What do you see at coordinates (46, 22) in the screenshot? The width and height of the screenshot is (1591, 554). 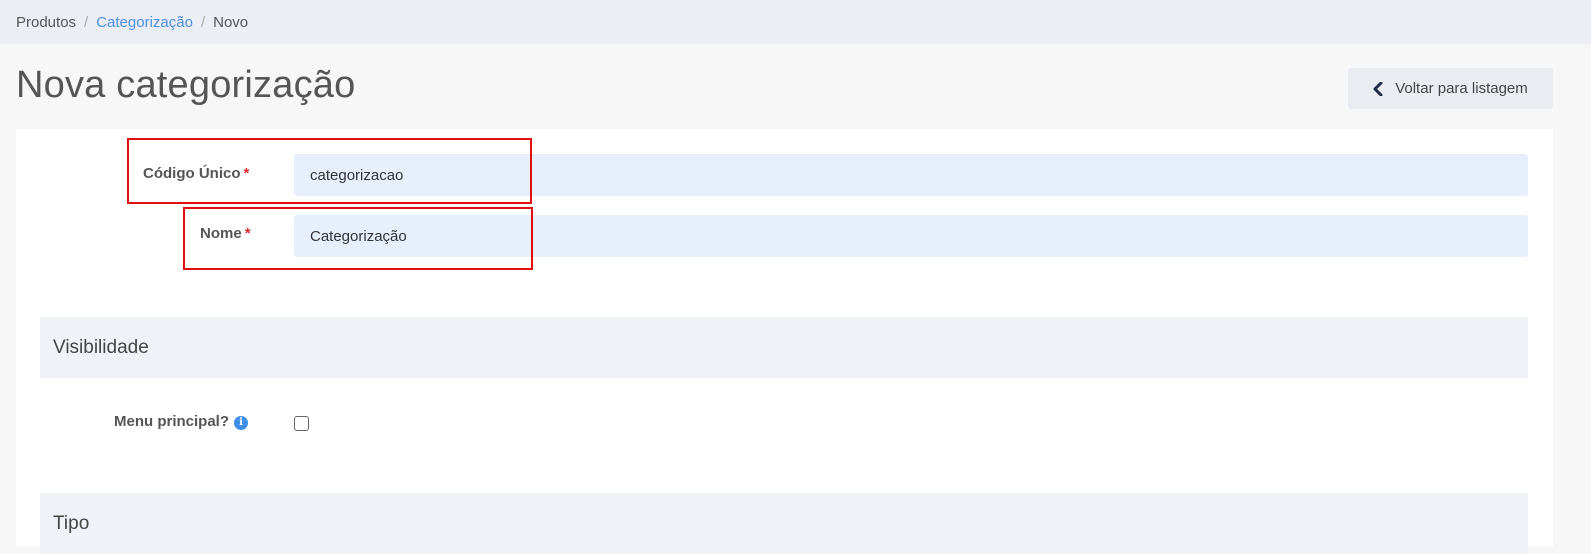 I see `breadcrumb-item-produtos: Produtos` at bounding box center [46, 22].